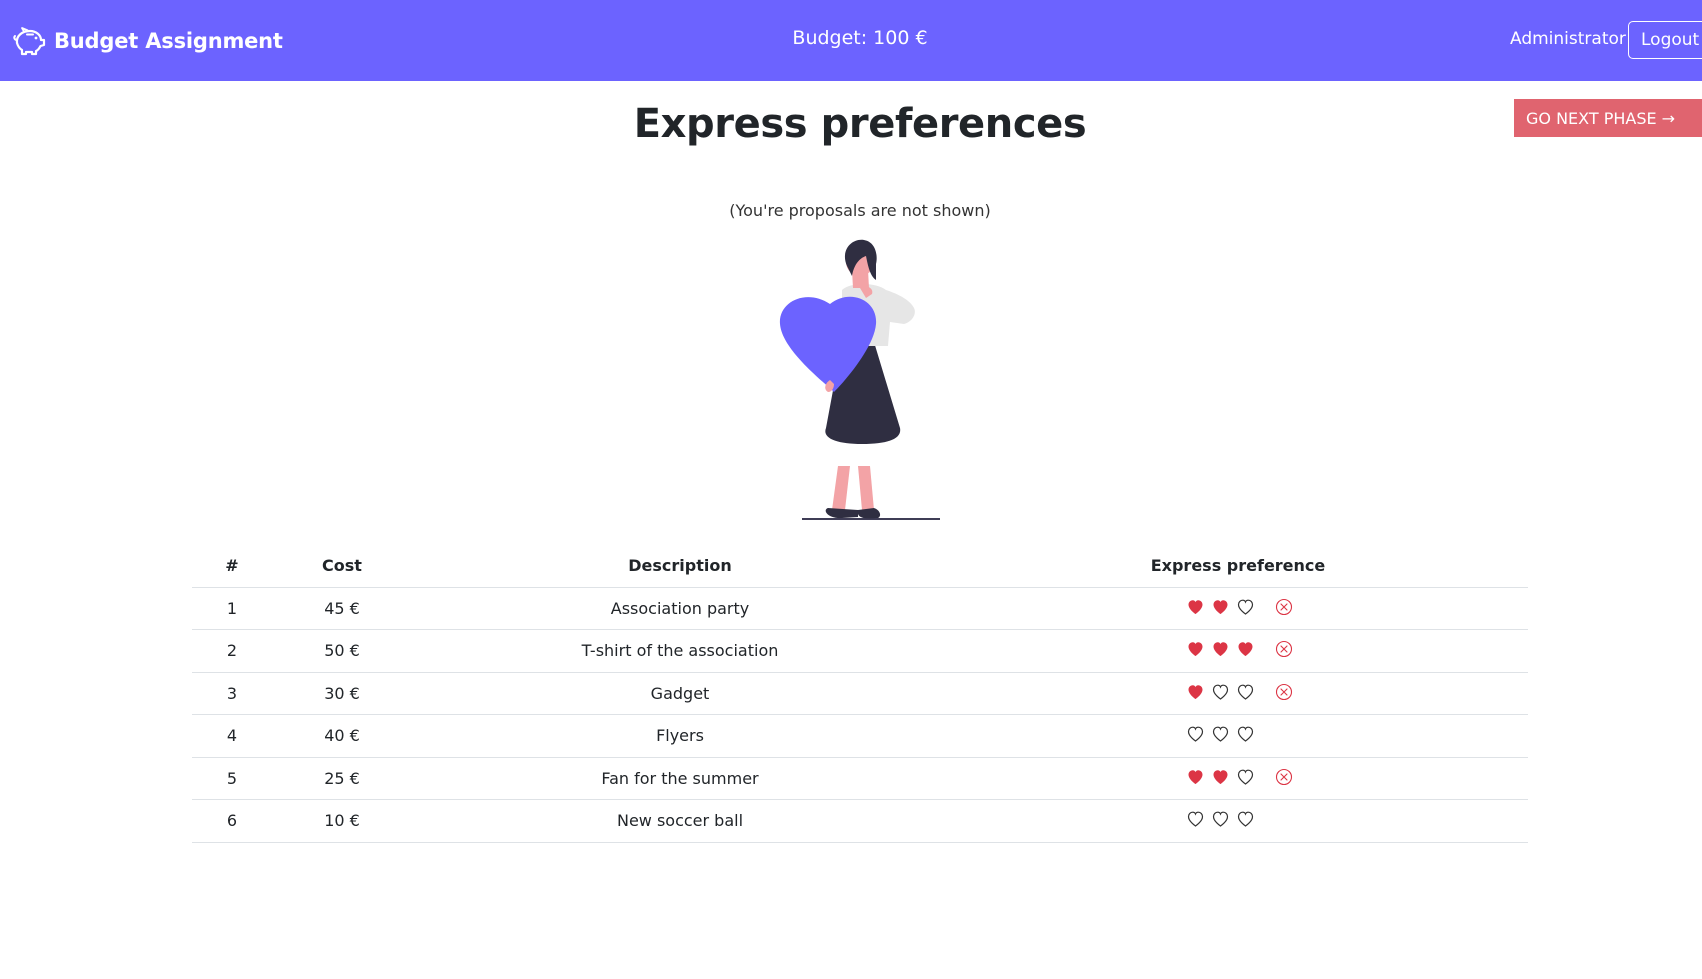 This screenshot has height=979, width=1702. What do you see at coordinates (232, 736) in the screenshot?
I see `row-number: 4` at bounding box center [232, 736].